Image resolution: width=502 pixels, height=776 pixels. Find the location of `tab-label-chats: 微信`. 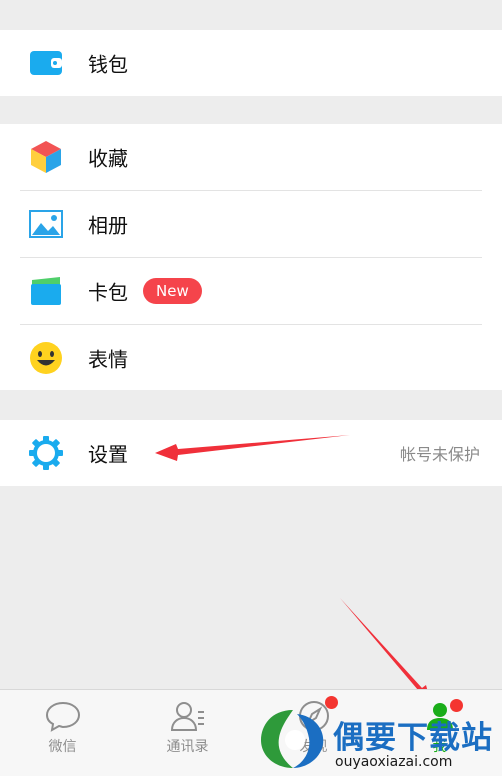

tab-label-chats: 微信 is located at coordinates (62, 747).